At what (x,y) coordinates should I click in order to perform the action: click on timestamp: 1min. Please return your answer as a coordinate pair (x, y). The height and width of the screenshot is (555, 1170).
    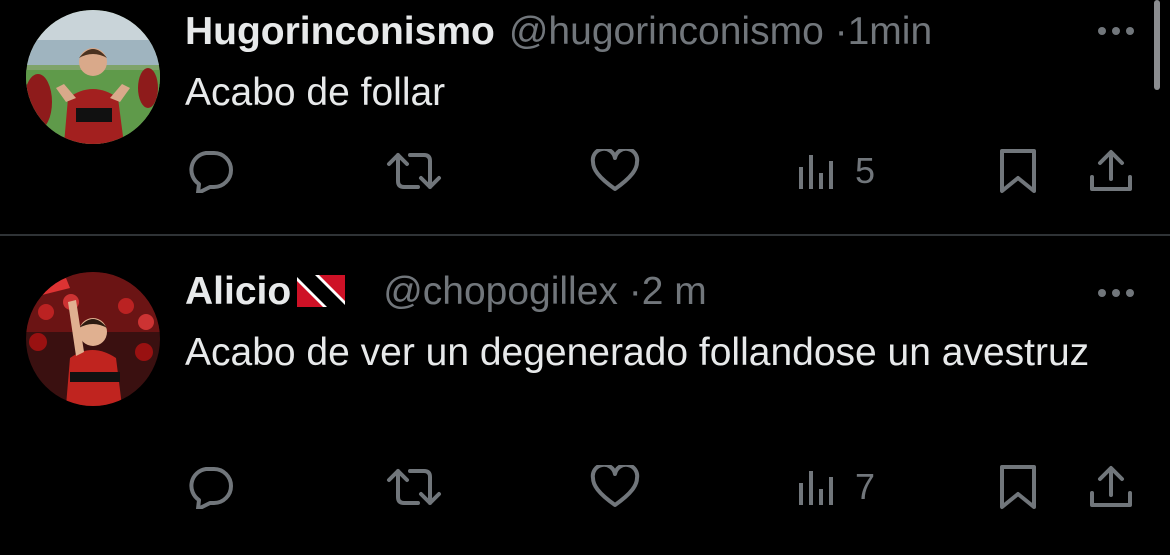
    Looking at the image, I should click on (890, 31).